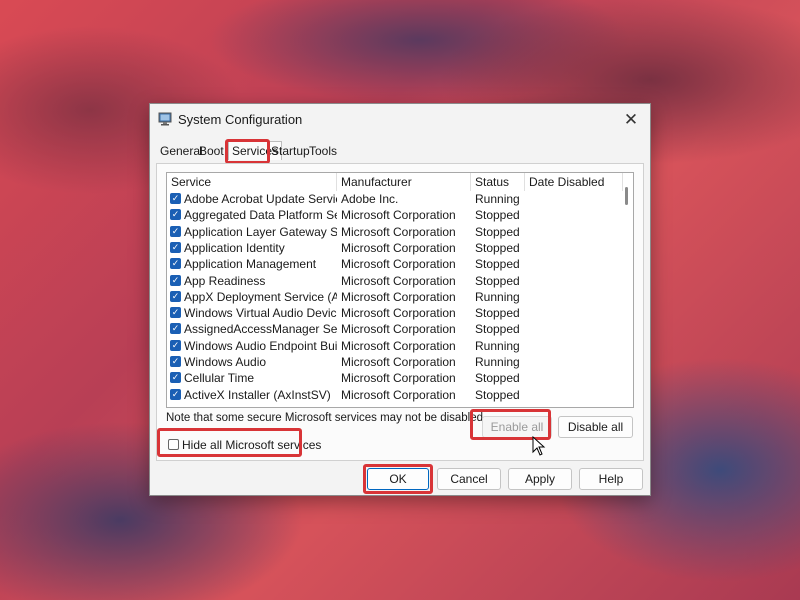  Describe the element at coordinates (290, 151) in the screenshot. I see `tab-startup: Startup` at that location.